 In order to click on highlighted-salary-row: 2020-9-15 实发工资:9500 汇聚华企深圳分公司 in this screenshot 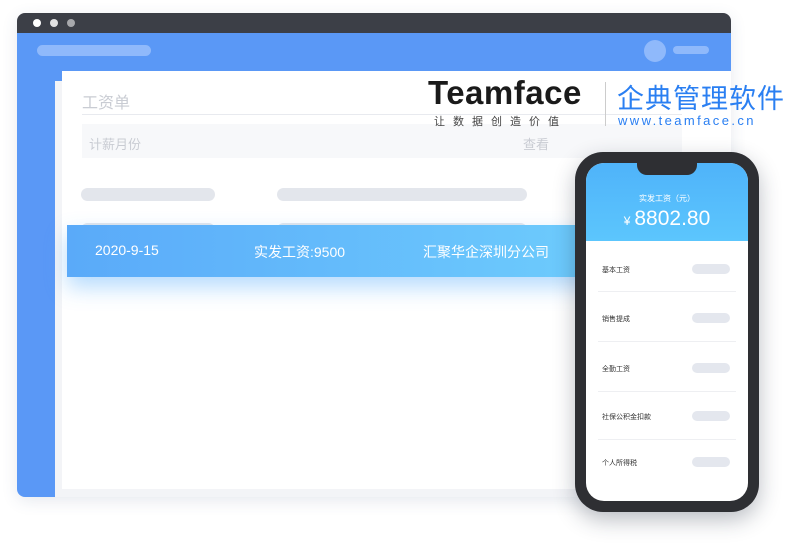, I will do `click(341, 251)`.